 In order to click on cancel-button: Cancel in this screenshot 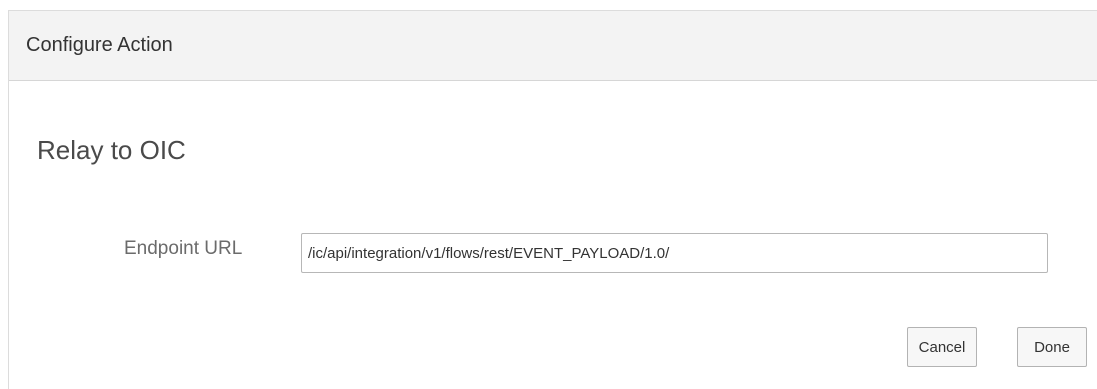, I will do `click(942, 347)`.